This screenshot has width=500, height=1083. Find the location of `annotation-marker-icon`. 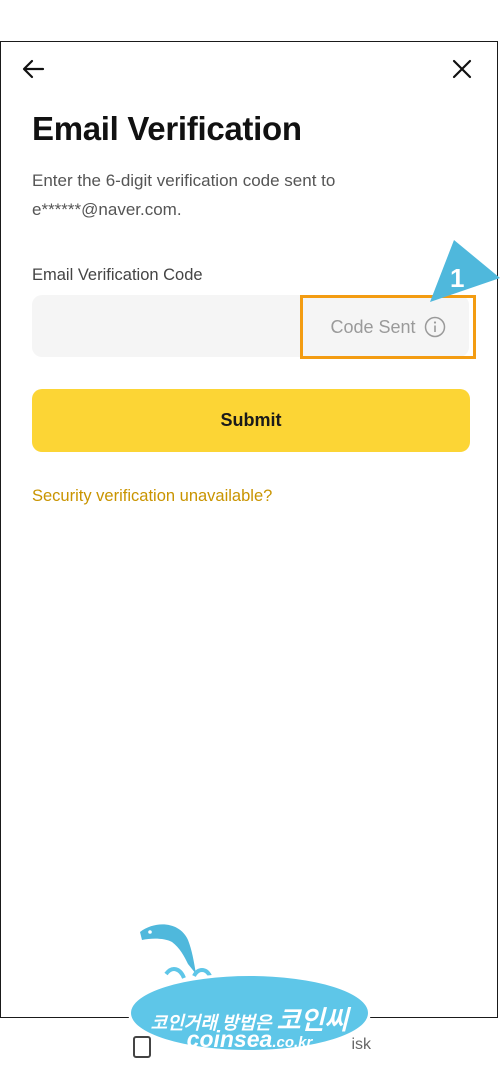

annotation-marker-icon is located at coordinates (465, 271).